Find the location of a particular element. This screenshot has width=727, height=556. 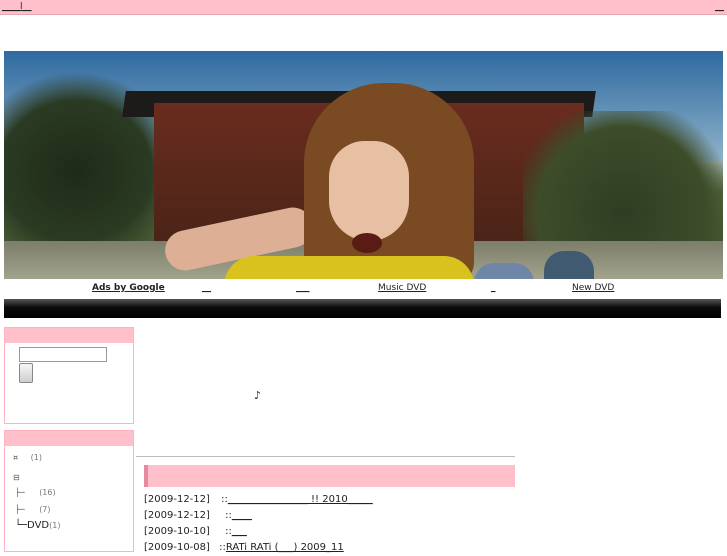

collapse-icon: ⊟ is located at coordinates (16, 477).